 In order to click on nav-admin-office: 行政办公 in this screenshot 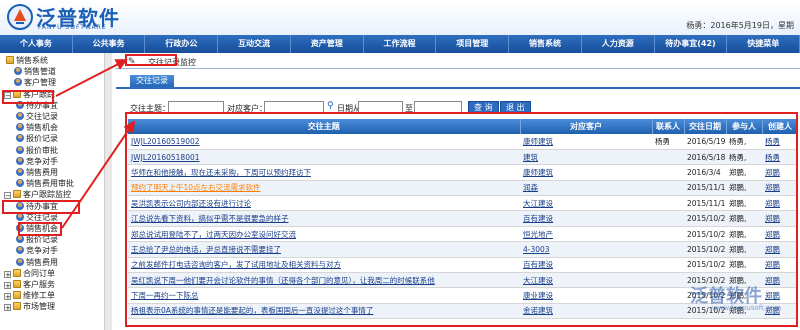, I will do `click(182, 44)`.